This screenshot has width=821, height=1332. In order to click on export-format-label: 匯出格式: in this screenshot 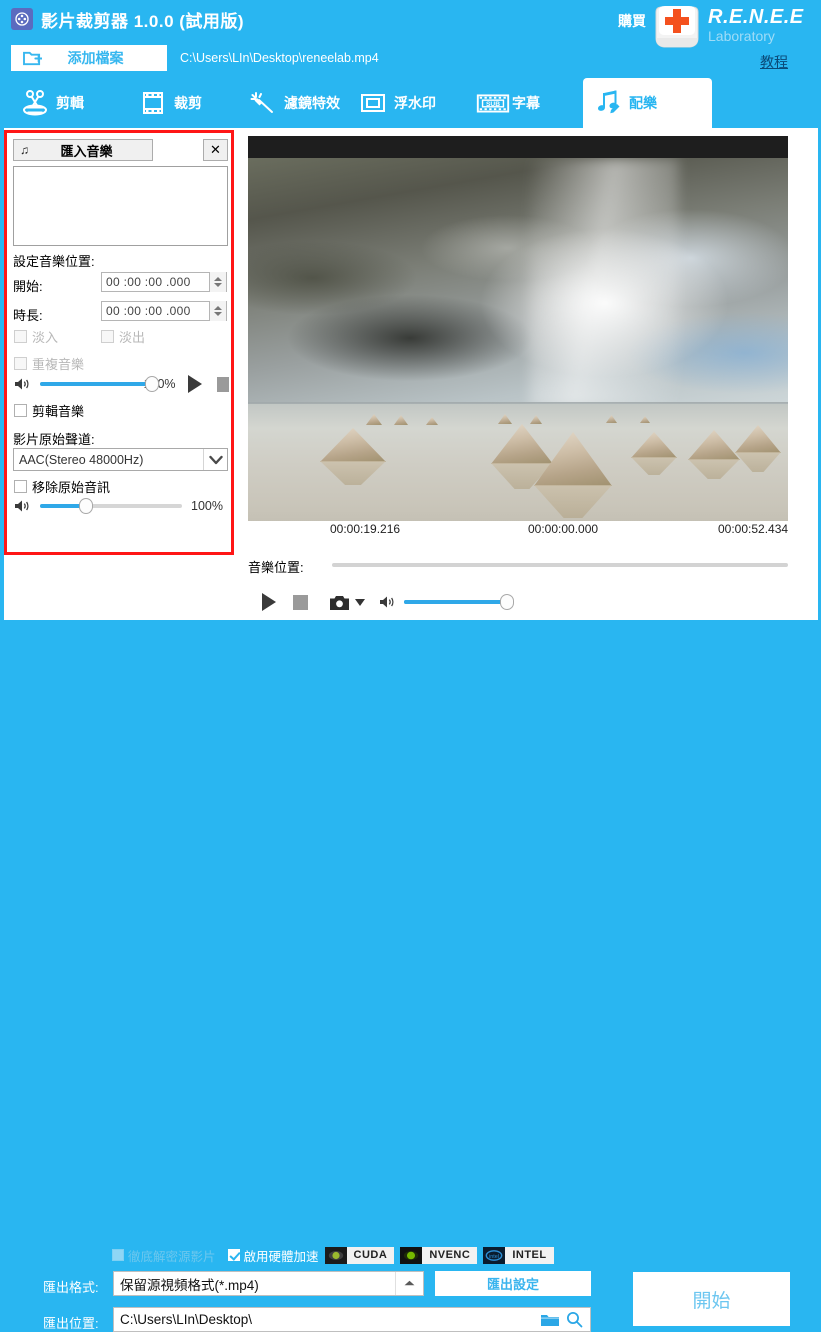, I will do `click(71, 1287)`.